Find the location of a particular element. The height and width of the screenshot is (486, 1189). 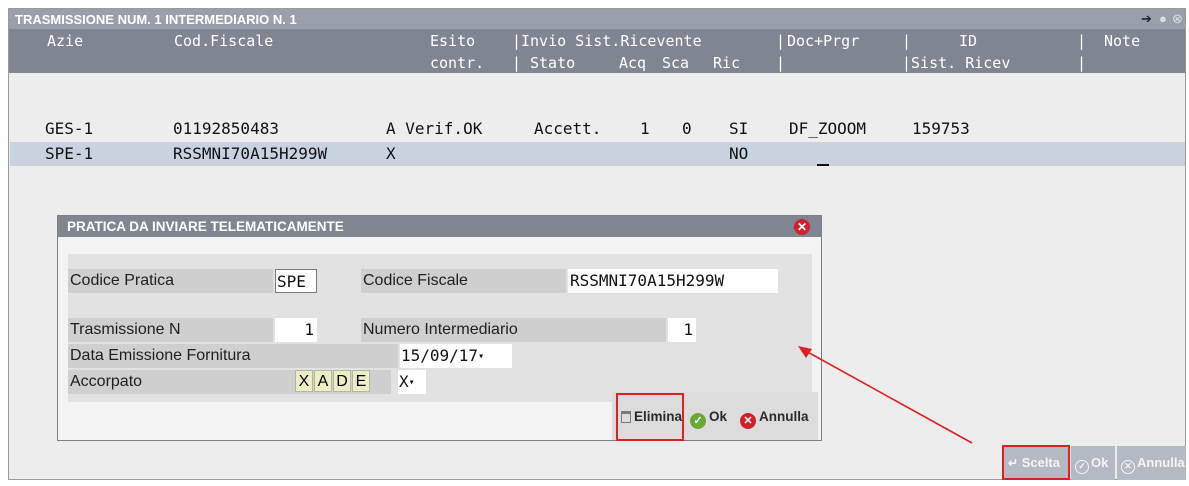

data-emissione-label: Data Emissione Fornitura is located at coordinates (233, 356).